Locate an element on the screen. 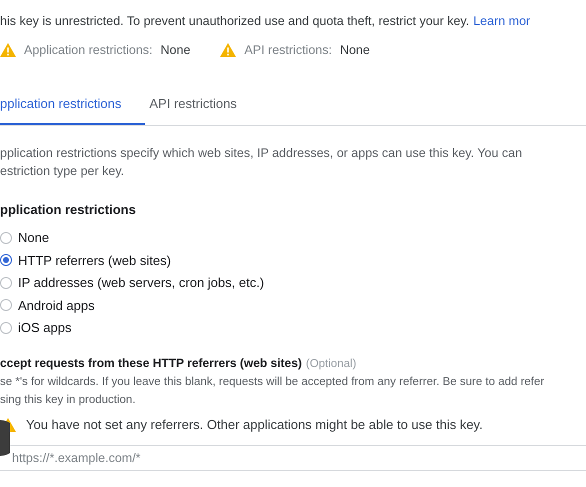  help-text: sing this key in production. is located at coordinates (68, 400).